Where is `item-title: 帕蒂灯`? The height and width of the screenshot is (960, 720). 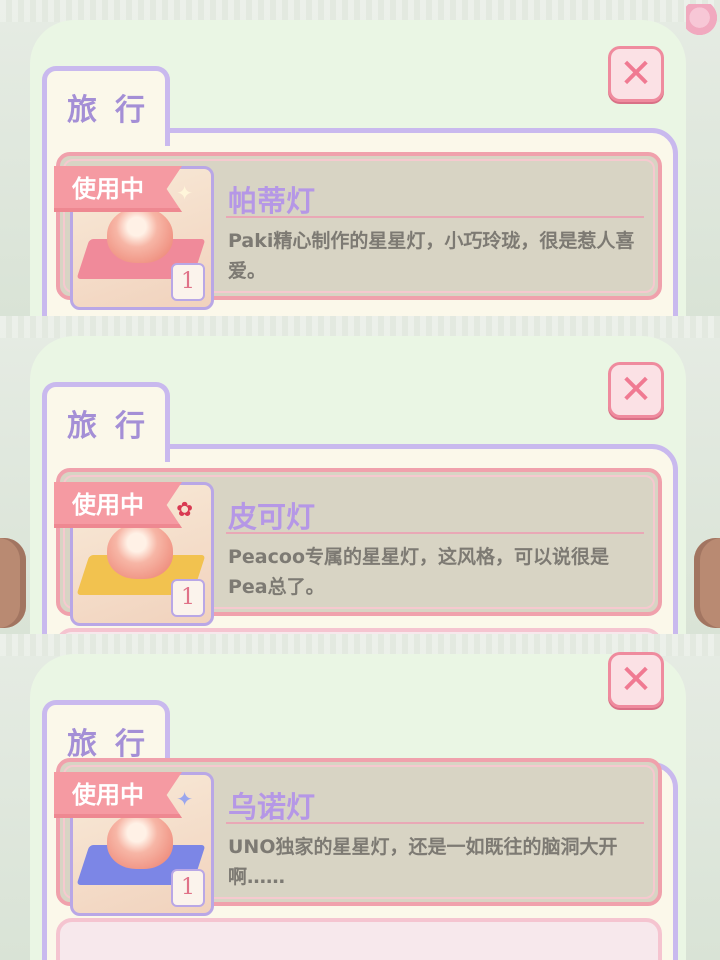
item-title: 帕蒂灯 is located at coordinates (272, 201).